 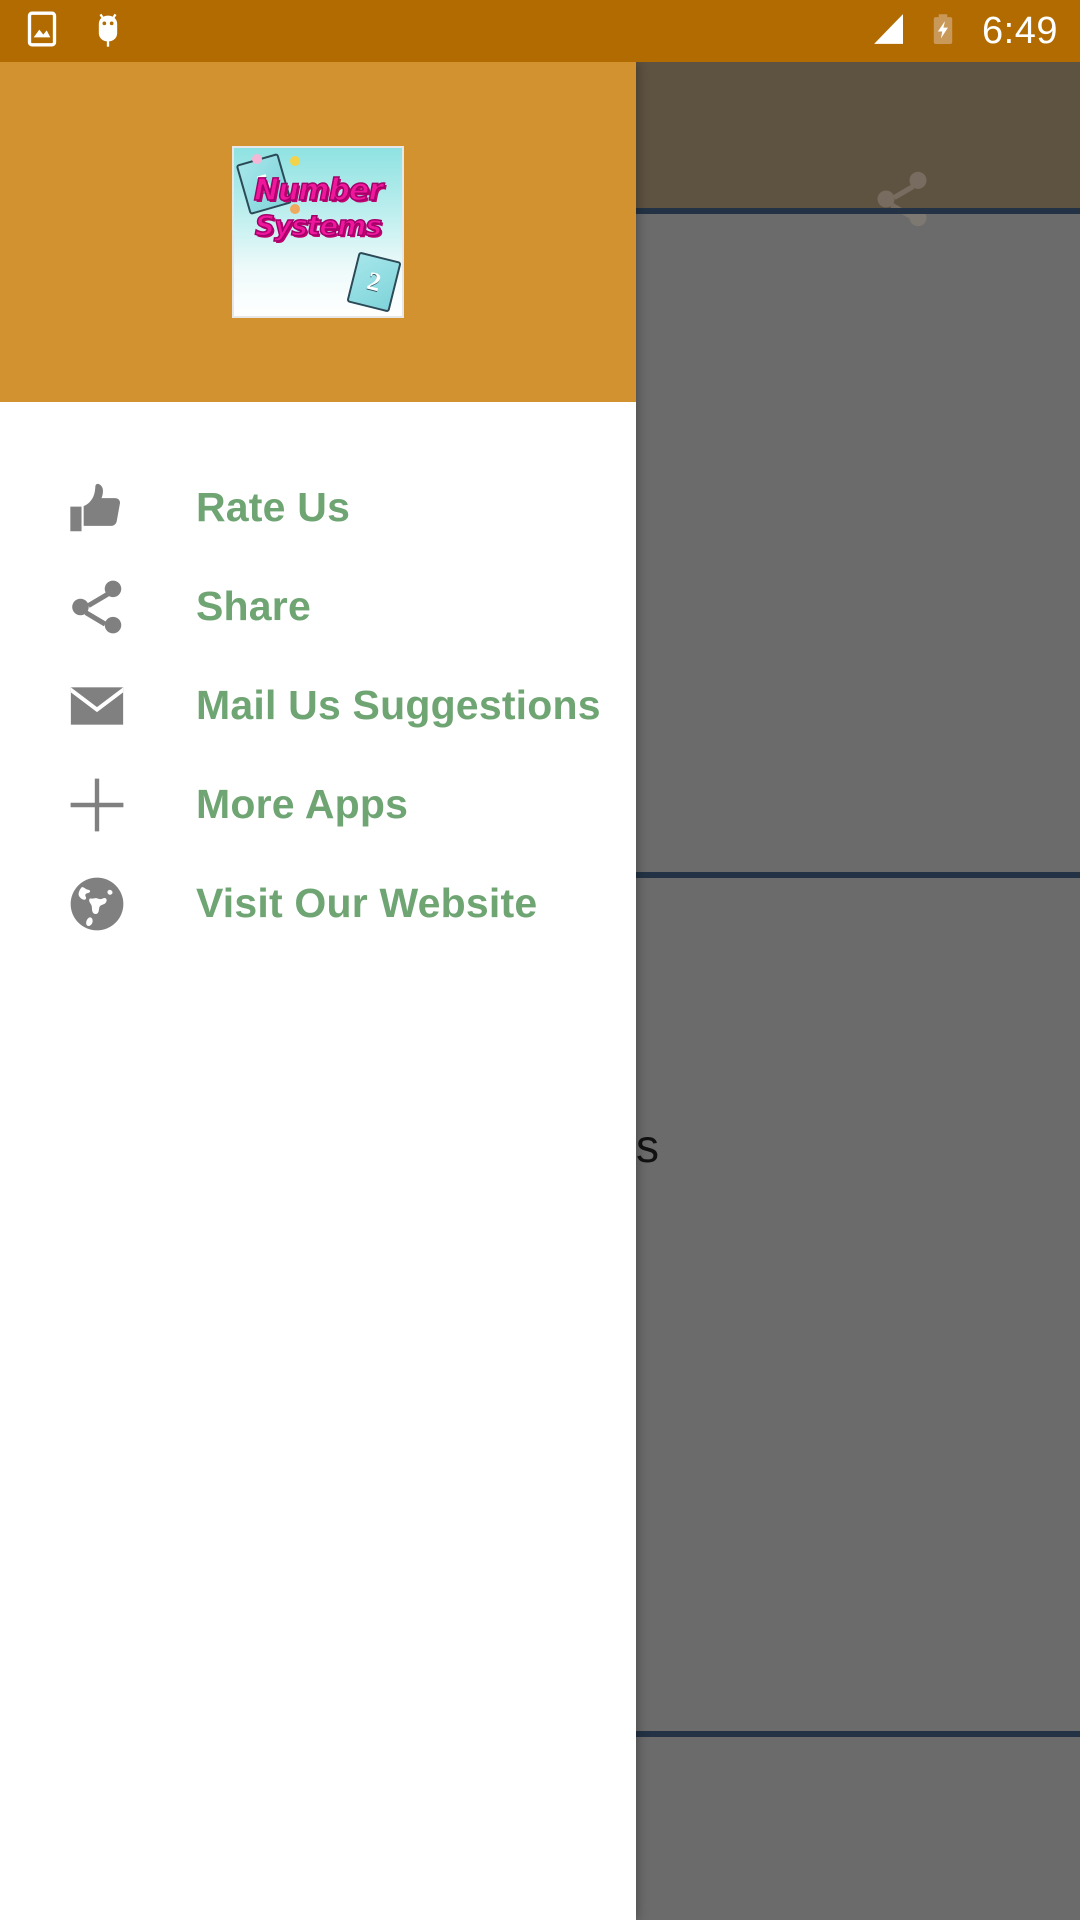 What do you see at coordinates (97, 706) in the screenshot?
I see `mail-icon` at bounding box center [97, 706].